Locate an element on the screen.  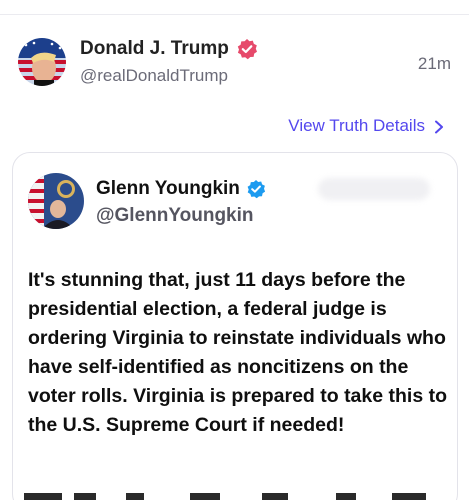
quoted-author-name: Glenn Youngkin is located at coordinates (181, 189).